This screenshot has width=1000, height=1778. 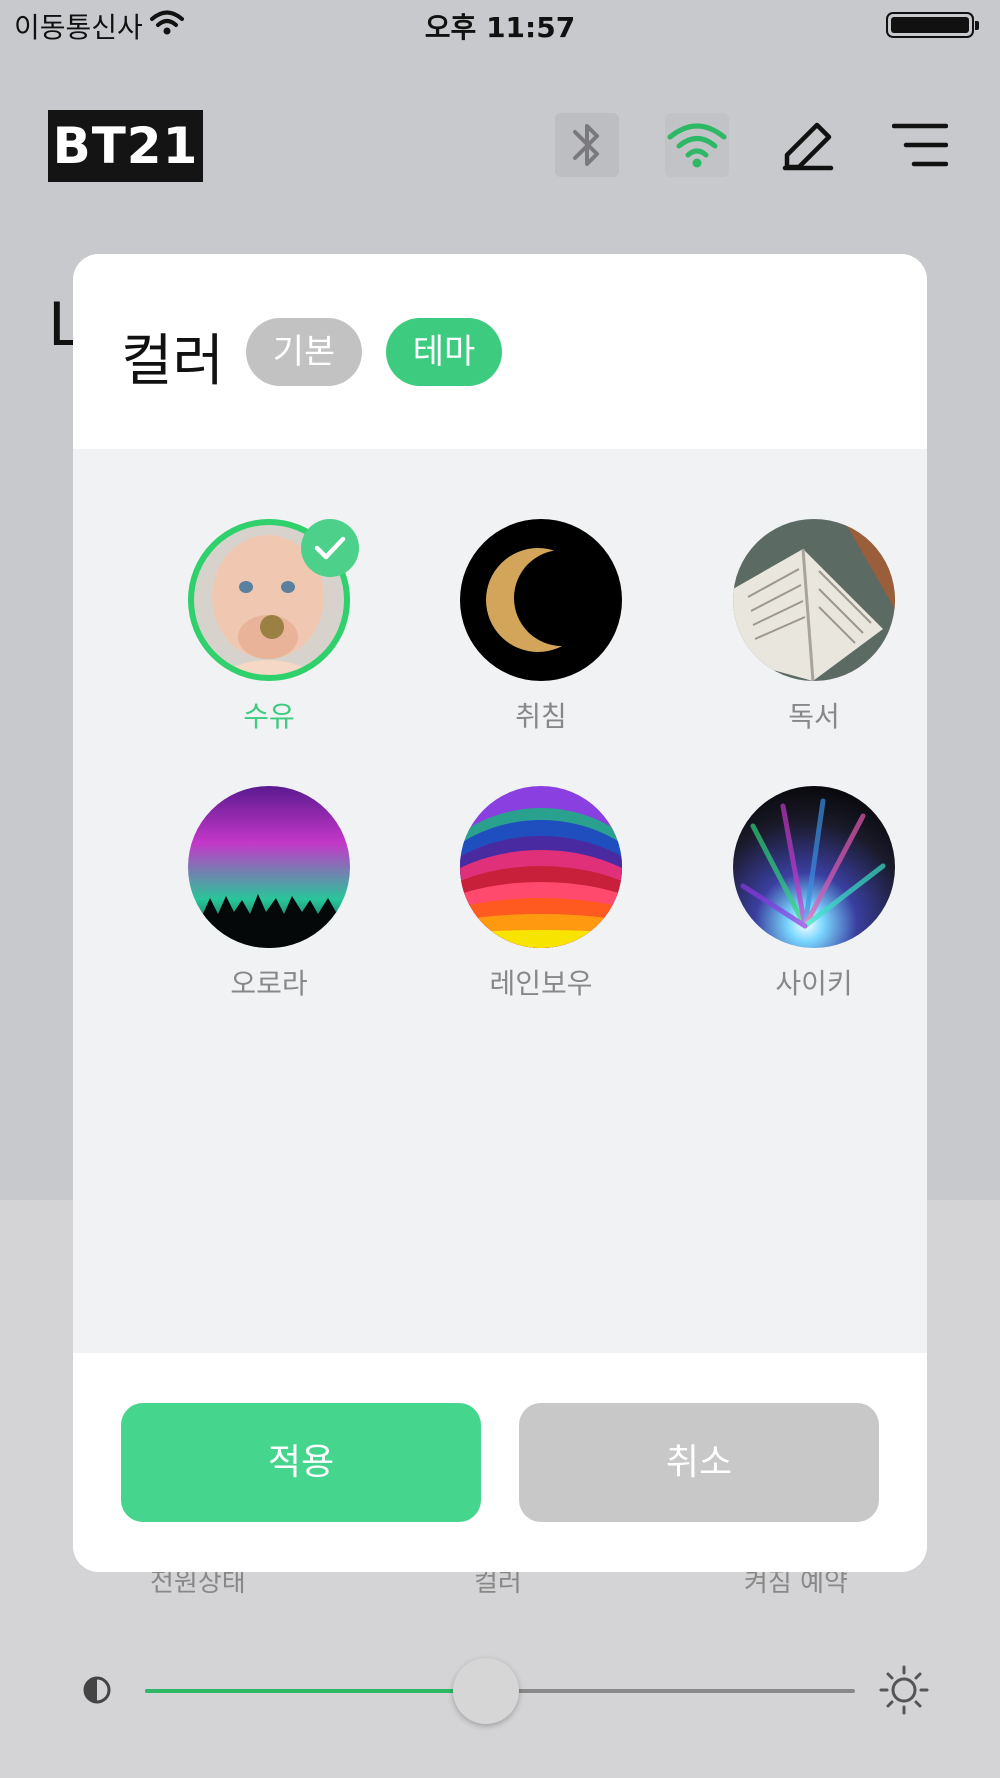 What do you see at coordinates (541, 867) in the screenshot?
I see `rainbow-icon` at bounding box center [541, 867].